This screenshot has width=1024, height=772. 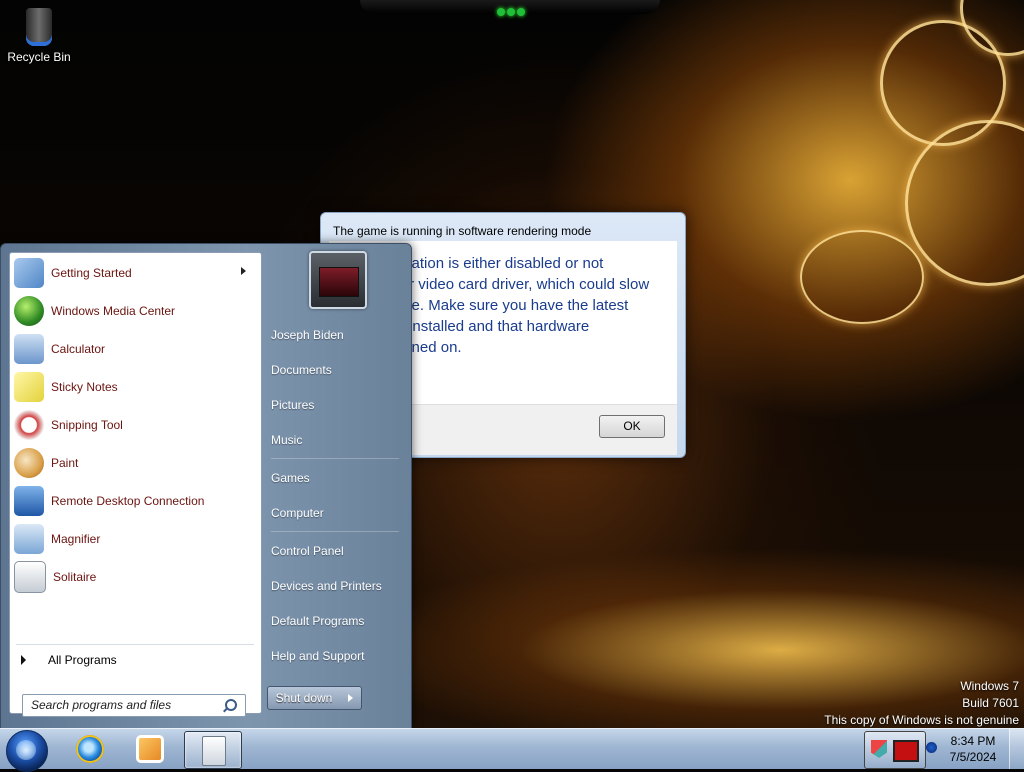 I want to click on program-label: Magnifier, so click(x=76, y=539).